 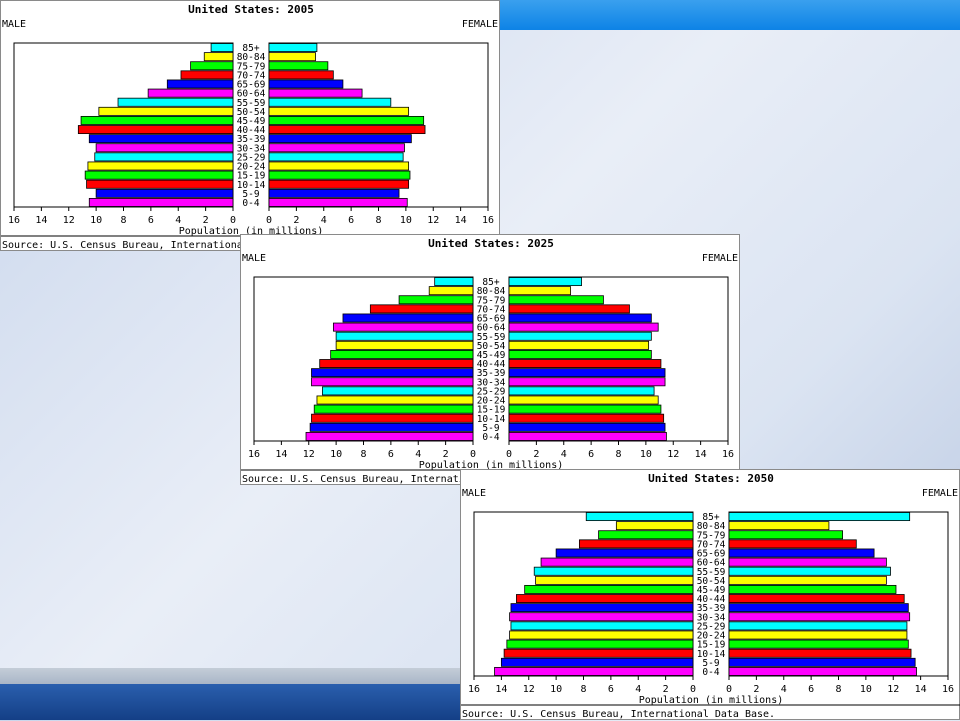 I want to click on chart-title: United States: 2025, so click(x=491, y=243).